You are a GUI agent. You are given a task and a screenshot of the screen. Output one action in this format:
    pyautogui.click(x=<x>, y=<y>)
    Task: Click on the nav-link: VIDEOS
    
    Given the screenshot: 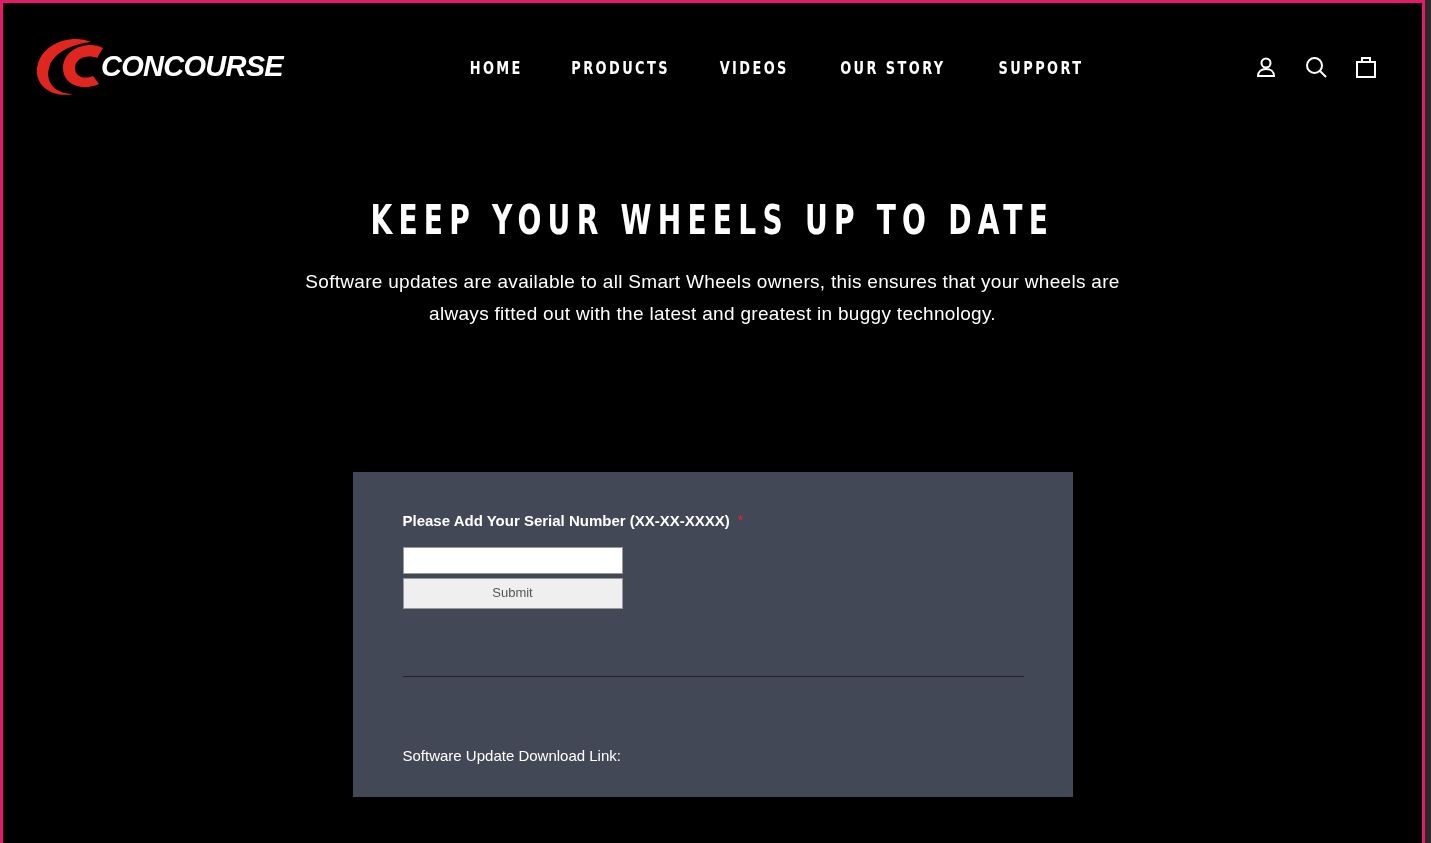 What is the action you would take?
    pyautogui.click(x=754, y=67)
    